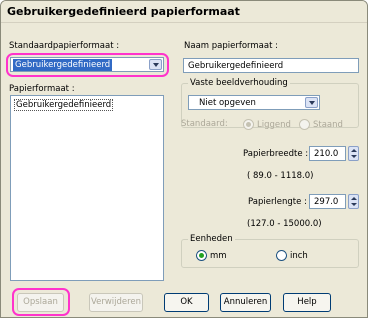 The image size is (368, 318). I want to click on mm-label: mm, so click(218, 256).